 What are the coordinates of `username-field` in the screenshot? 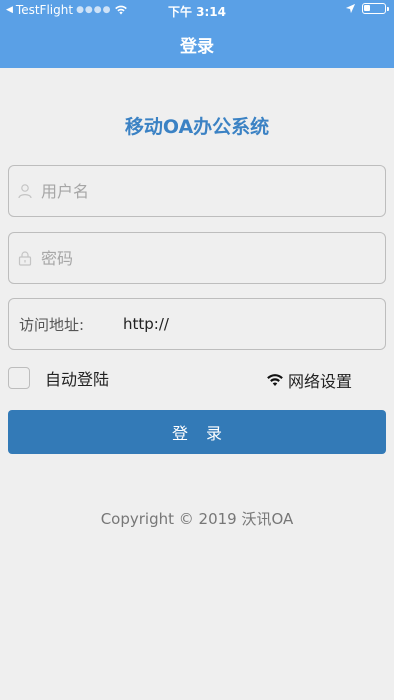 It's located at (197, 191).